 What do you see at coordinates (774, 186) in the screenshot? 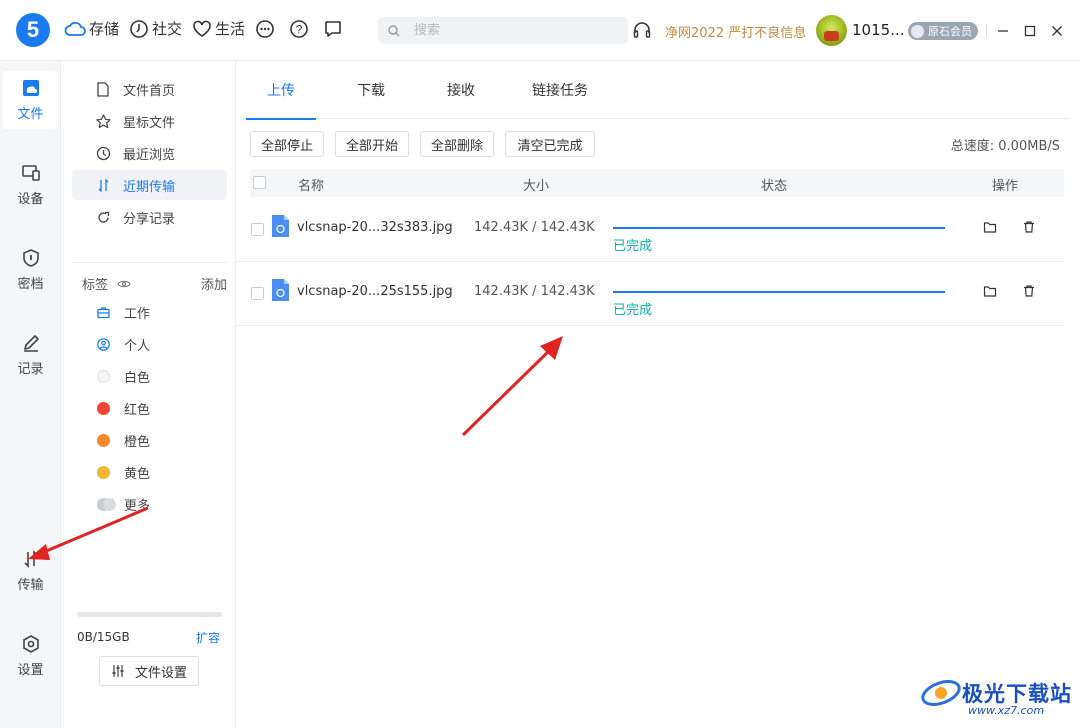
I see `column-status: 状态` at bounding box center [774, 186].